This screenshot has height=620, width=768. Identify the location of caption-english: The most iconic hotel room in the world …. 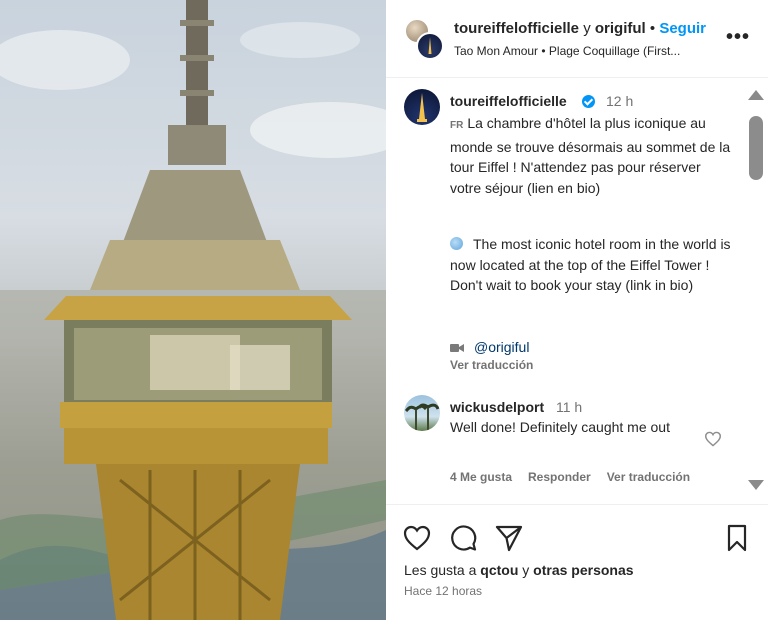
(591, 265).